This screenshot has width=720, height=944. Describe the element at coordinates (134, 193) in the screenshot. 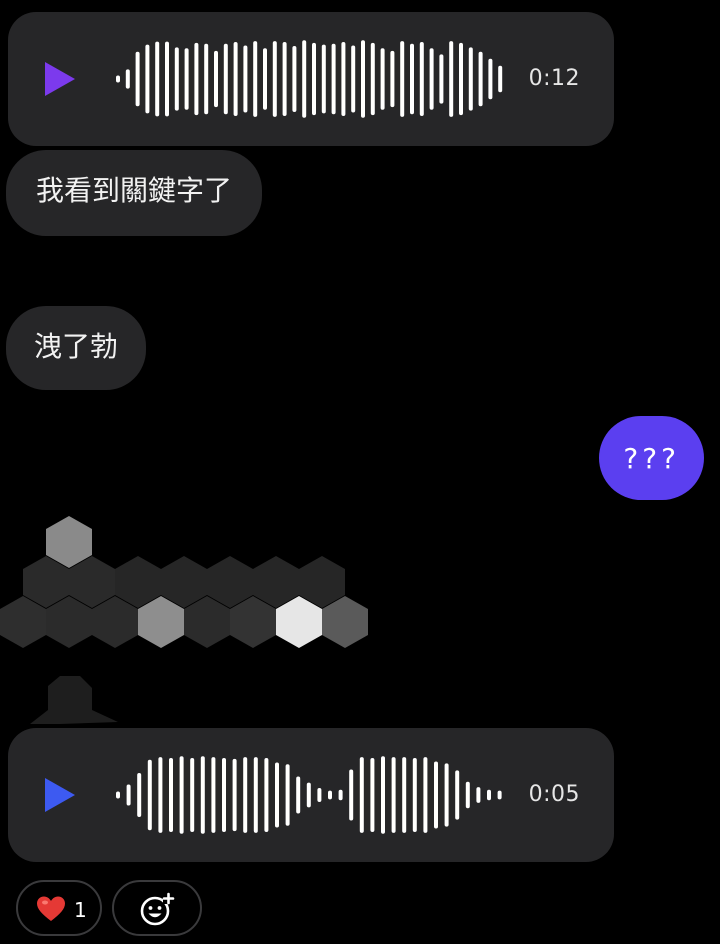

I see `incoming-message: 我看到關鍵字了` at that location.